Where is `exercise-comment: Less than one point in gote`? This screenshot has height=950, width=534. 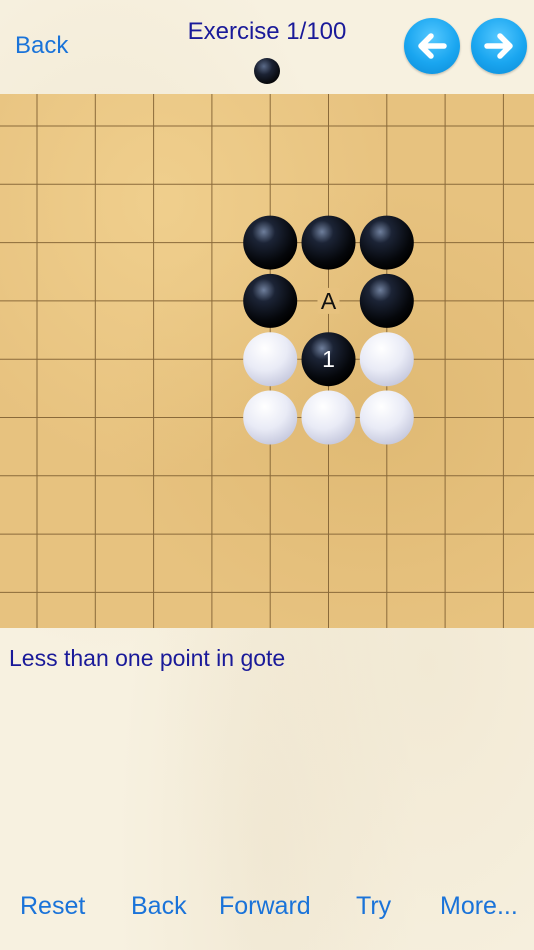
exercise-comment: Less than one point in gote is located at coordinates (147, 658).